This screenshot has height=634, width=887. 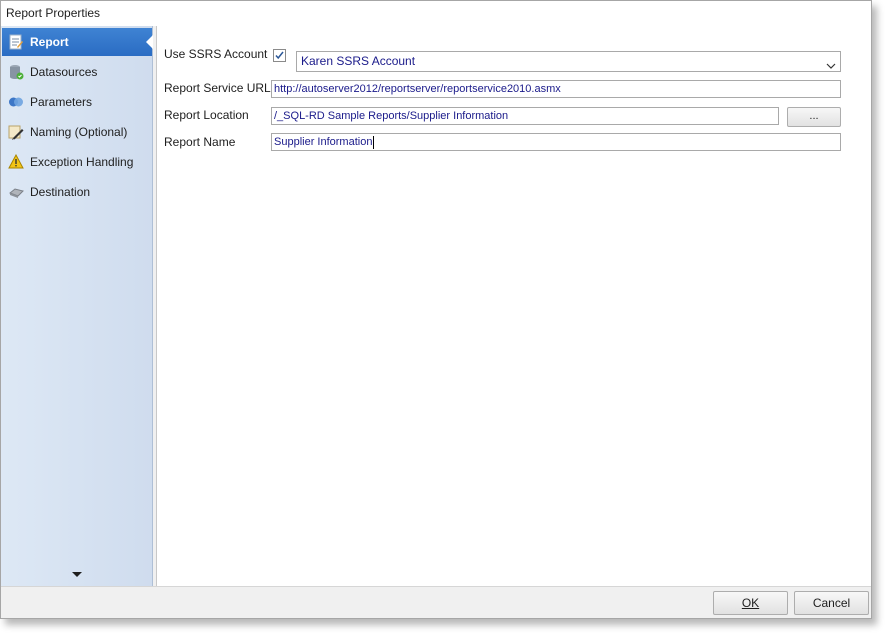 What do you see at coordinates (53, 13) in the screenshot?
I see `window-title: Report Properties` at bounding box center [53, 13].